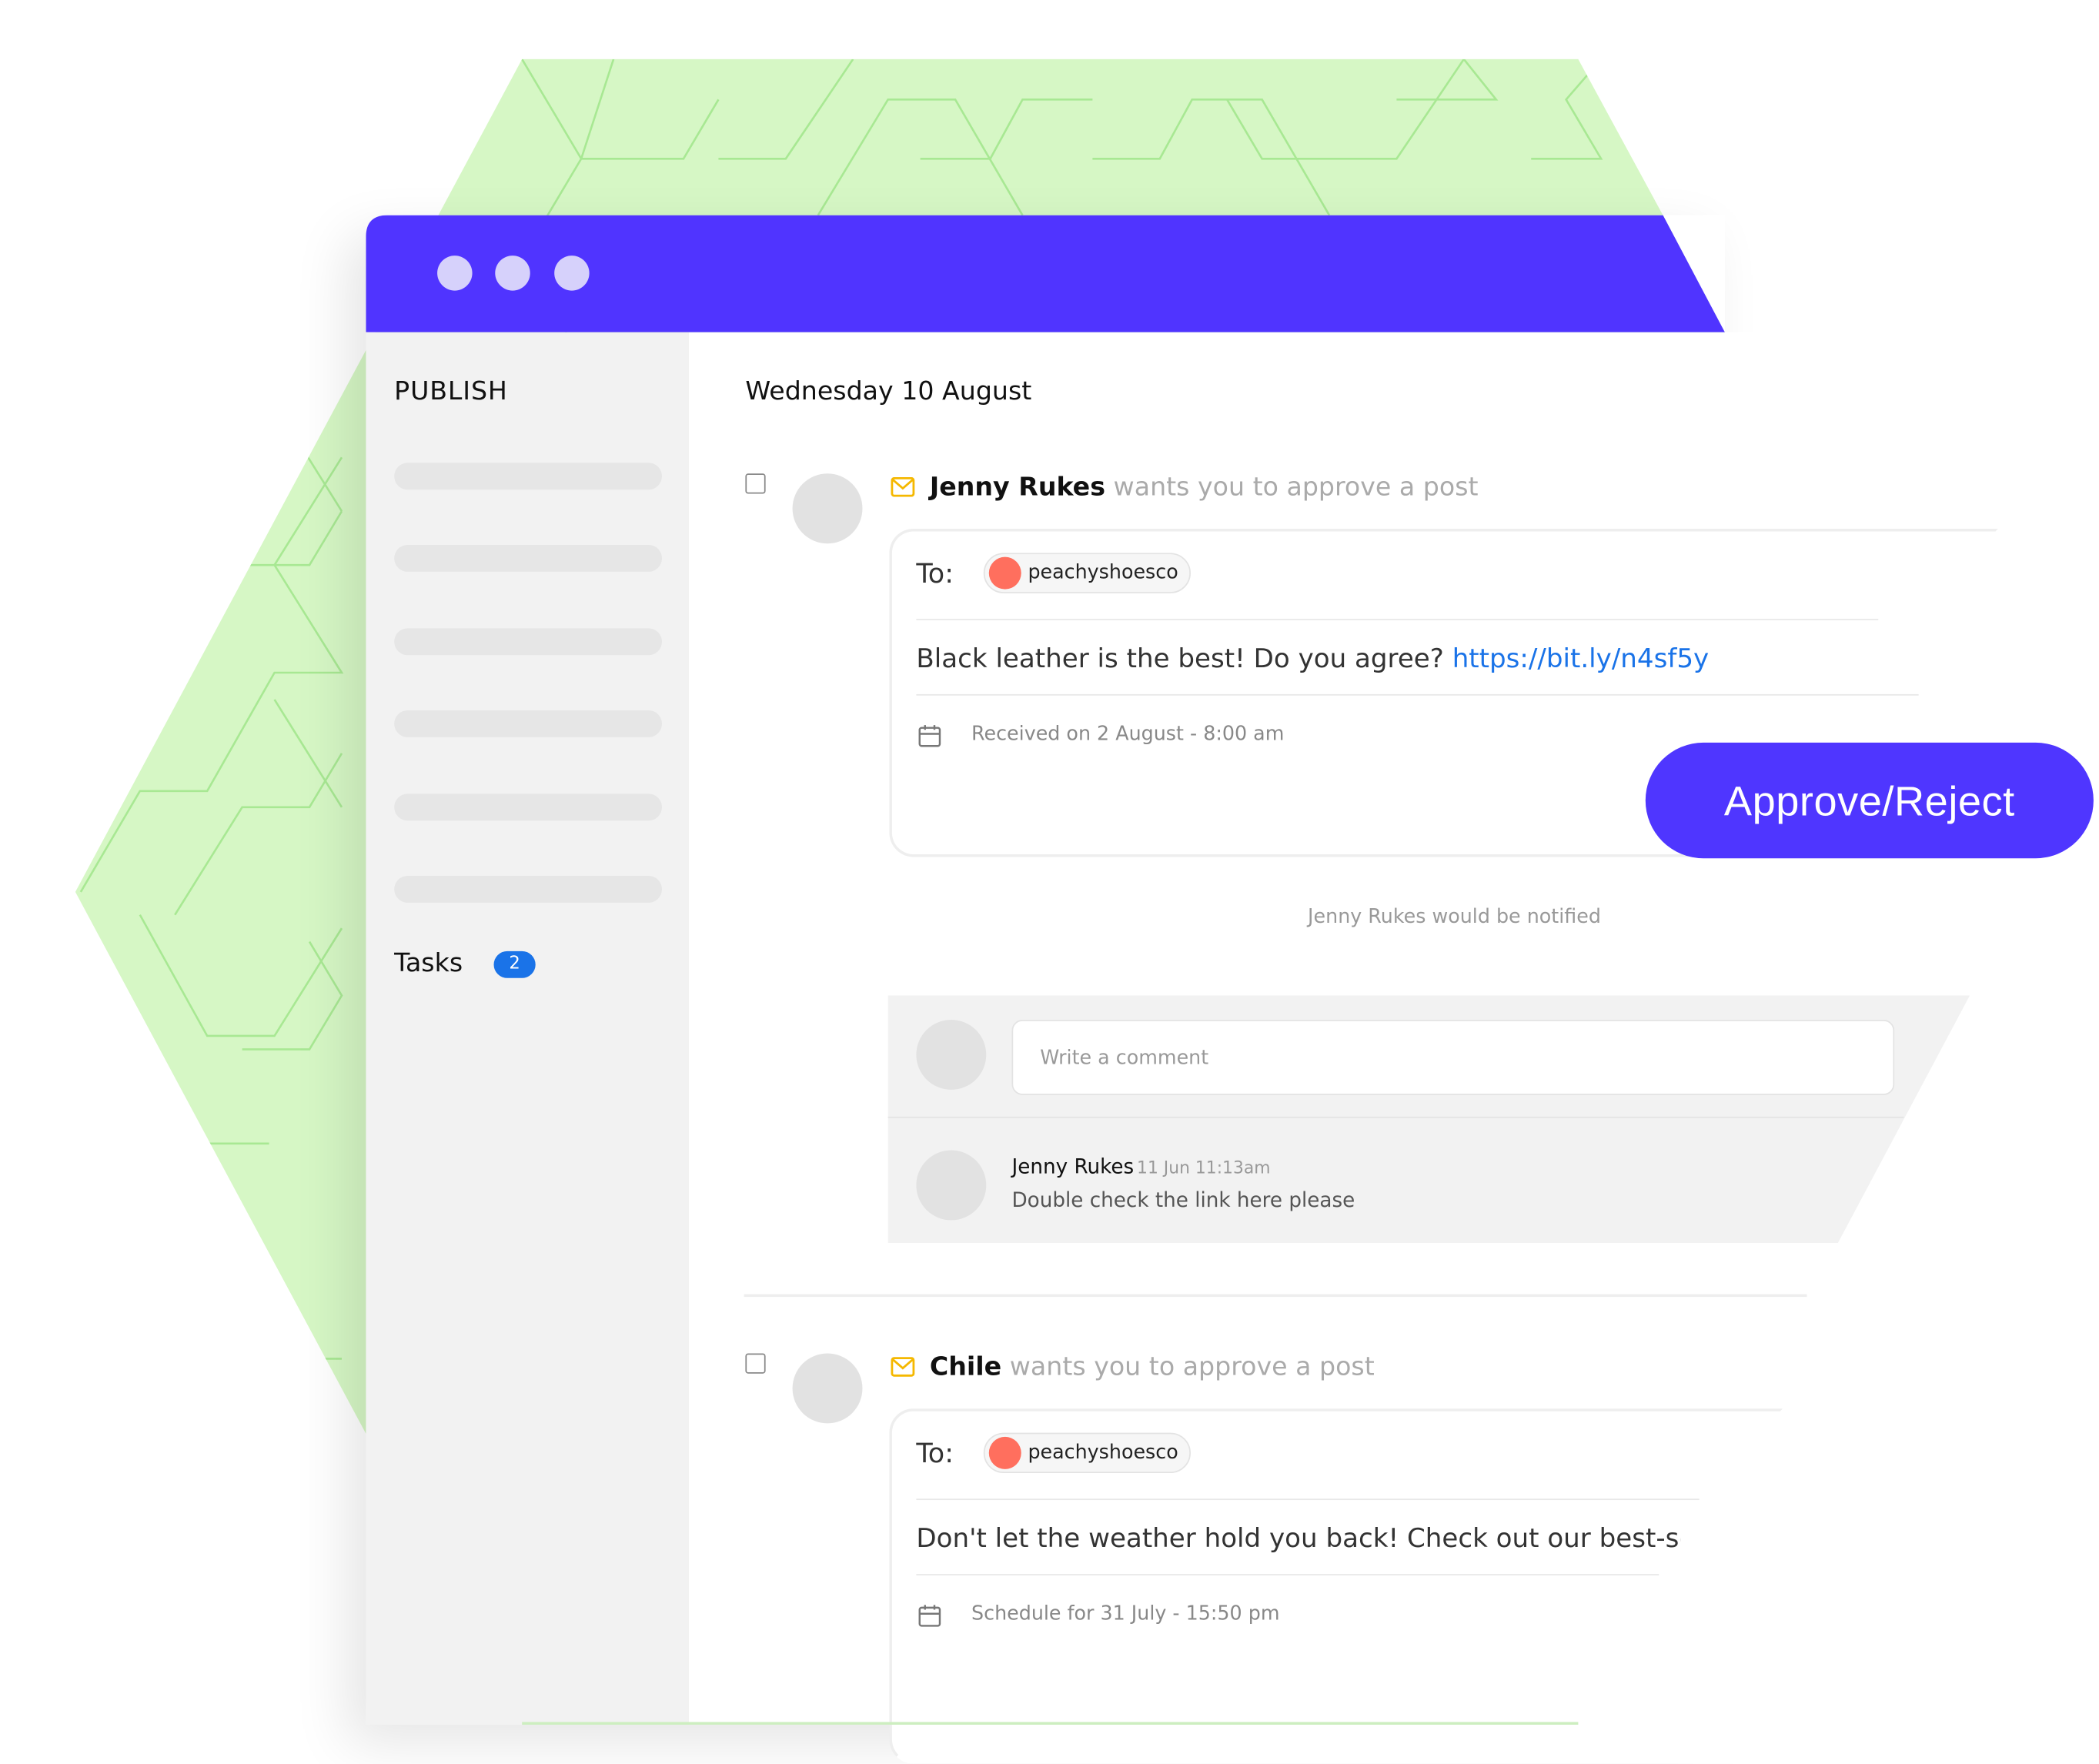 Image resolution: width=2099 pixels, height=1764 pixels. I want to click on post-author: Chile, so click(965, 1367).